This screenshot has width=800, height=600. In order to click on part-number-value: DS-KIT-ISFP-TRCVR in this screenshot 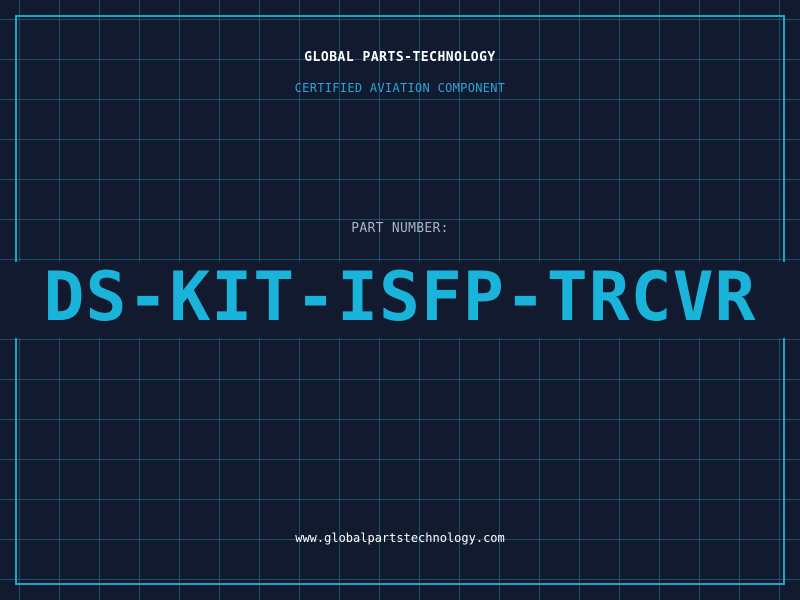, I will do `click(400, 297)`.